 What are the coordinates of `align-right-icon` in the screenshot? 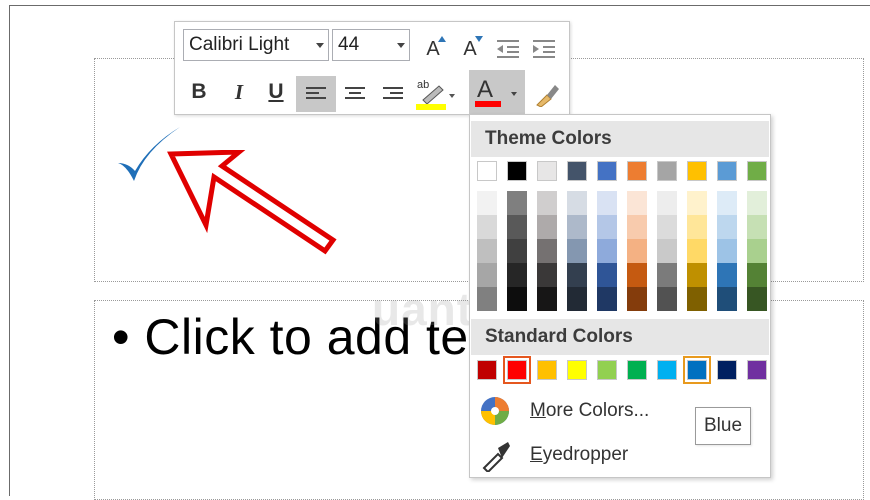 It's located at (393, 93).